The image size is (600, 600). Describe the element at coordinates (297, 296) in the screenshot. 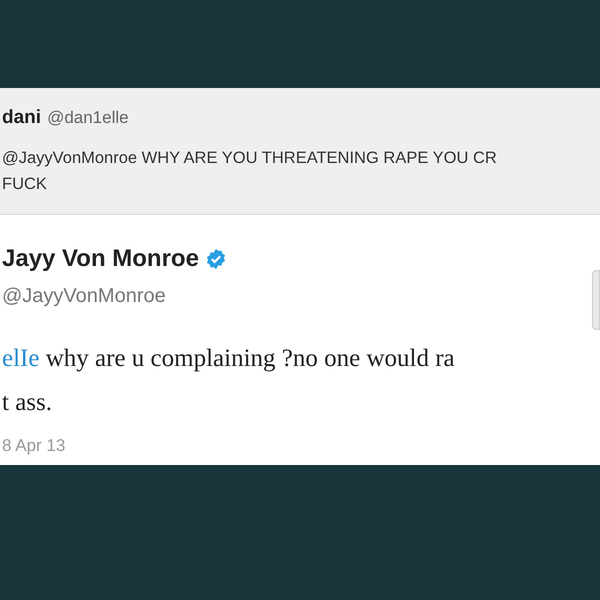

I see `author-handle: @JayyVonMonroe` at that location.